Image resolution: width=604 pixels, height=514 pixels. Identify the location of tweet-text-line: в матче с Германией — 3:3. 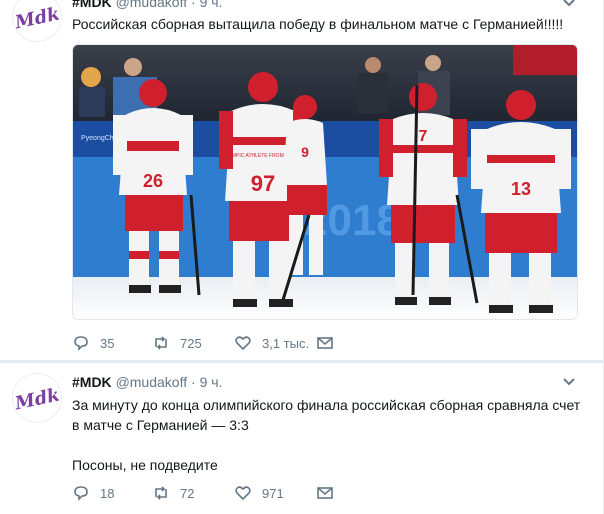
(160, 425).